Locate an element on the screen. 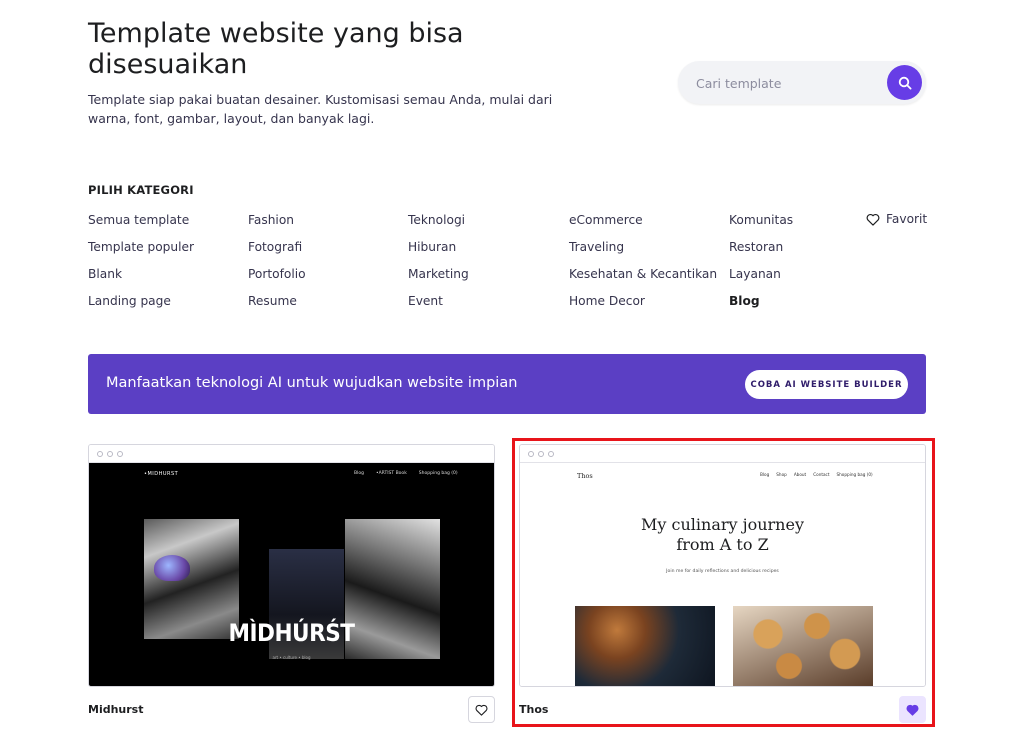  preview-photo-pastry is located at coordinates (645, 646).